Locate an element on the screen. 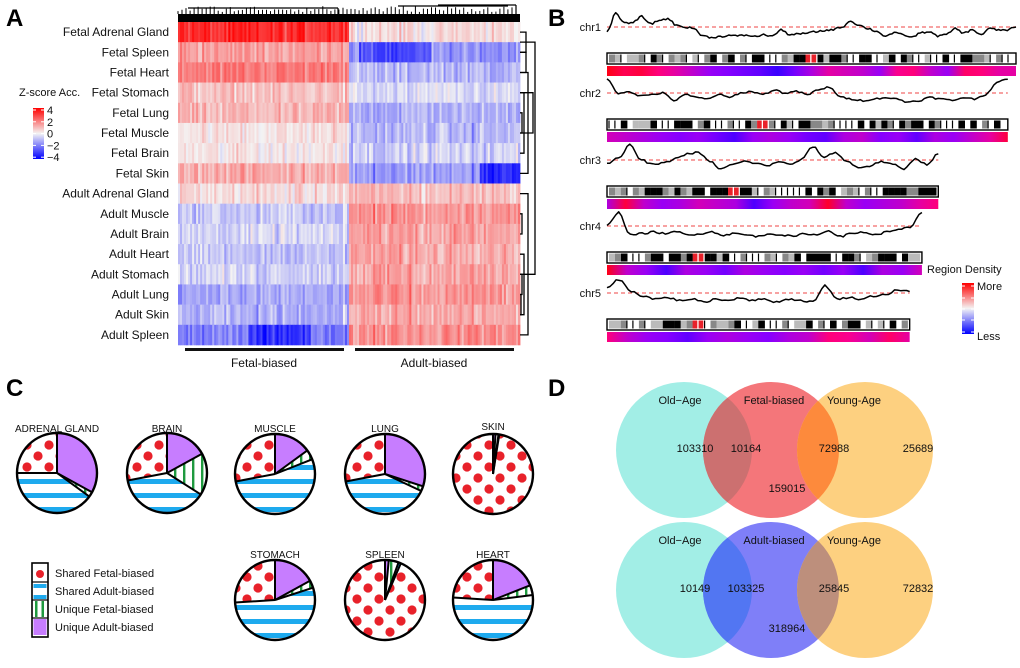 The width and height of the screenshot is (1020, 668). row-label: Fetal Adrenal Gland is located at coordinates (116, 32).